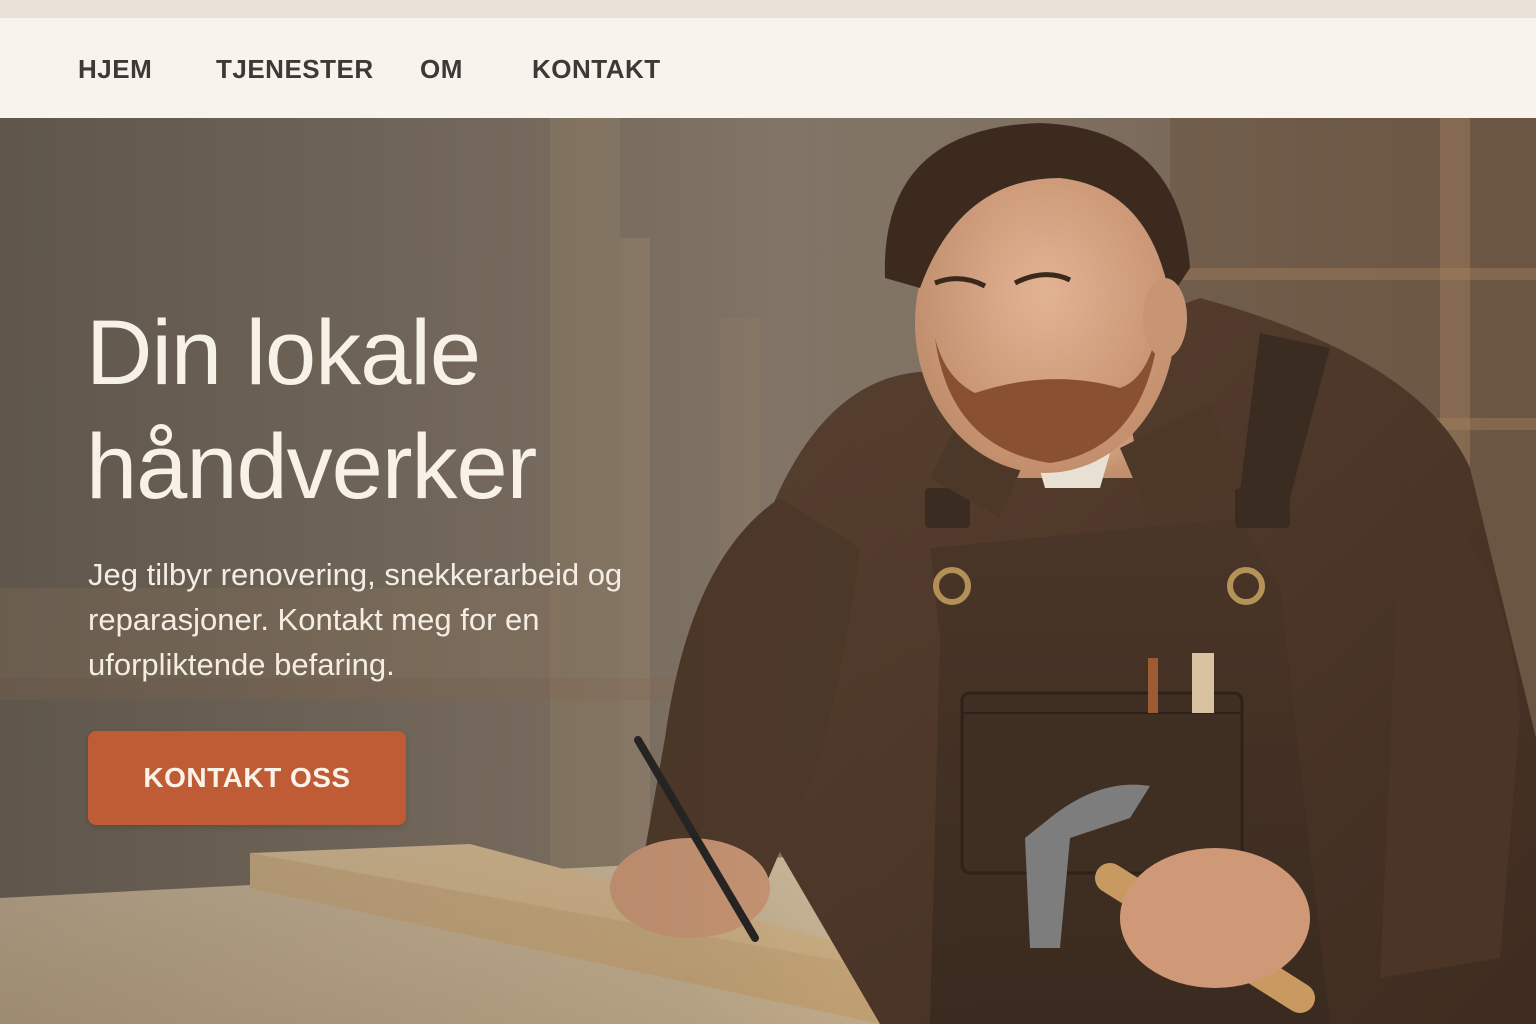  What do you see at coordinates (596, 69) in the screenshot?
I see `nav-link-kontakt: KONTAKT` at bounding box center [596, 69].